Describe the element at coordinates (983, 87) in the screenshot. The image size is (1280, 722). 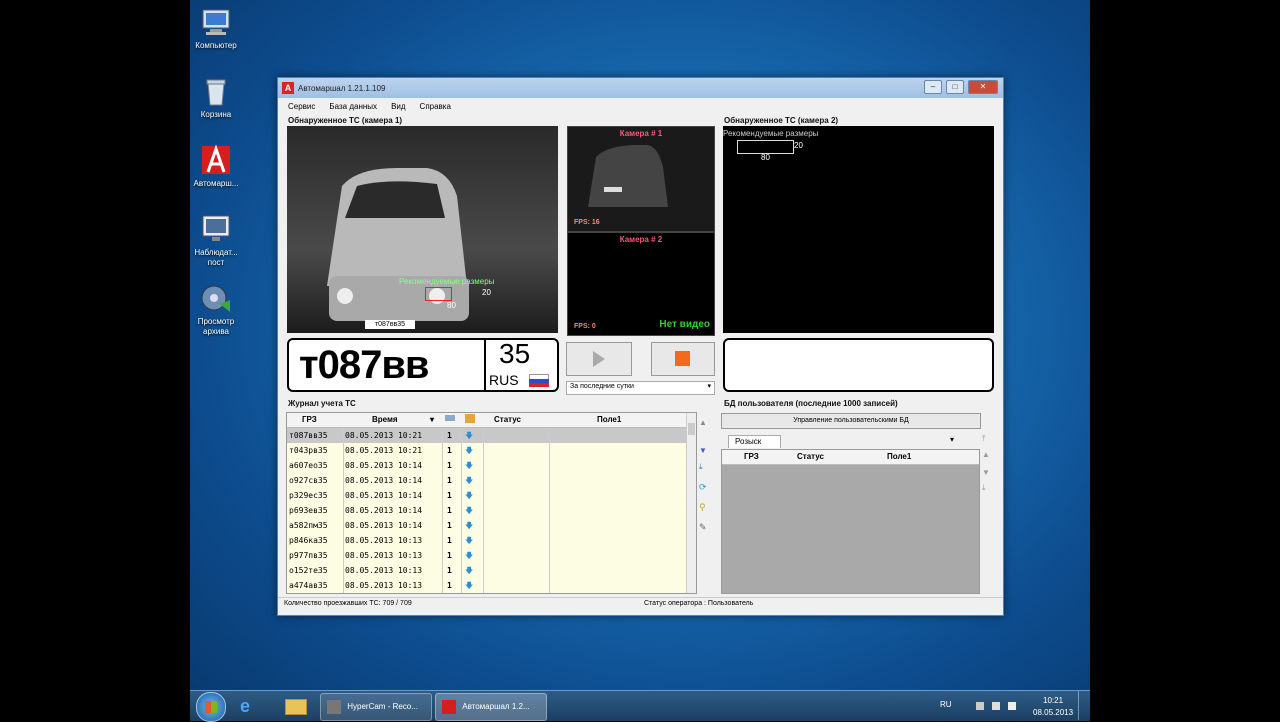
I see `close-button: ✕` at that location.